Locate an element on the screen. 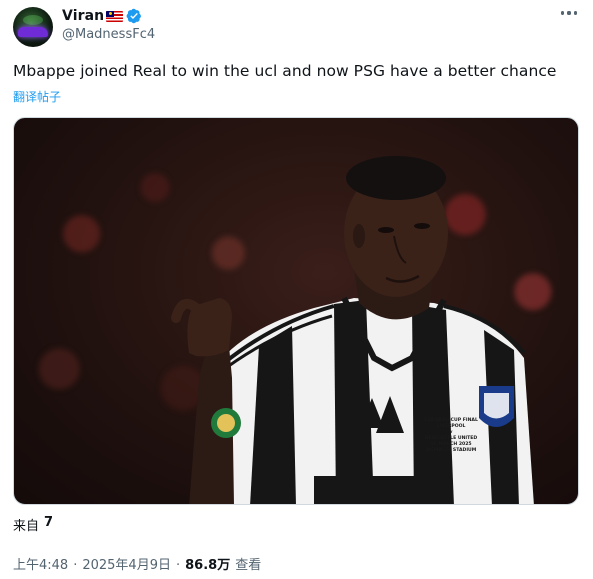  source-row: 来自 7 is located at coordinates (33, 524).